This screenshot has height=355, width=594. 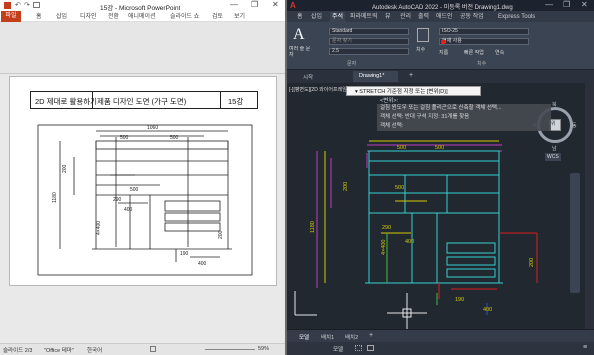 What do you see at coordinates (443, 52) in the screenshot?
I see `leader-label: 지름` at bounding box center [443, 52].